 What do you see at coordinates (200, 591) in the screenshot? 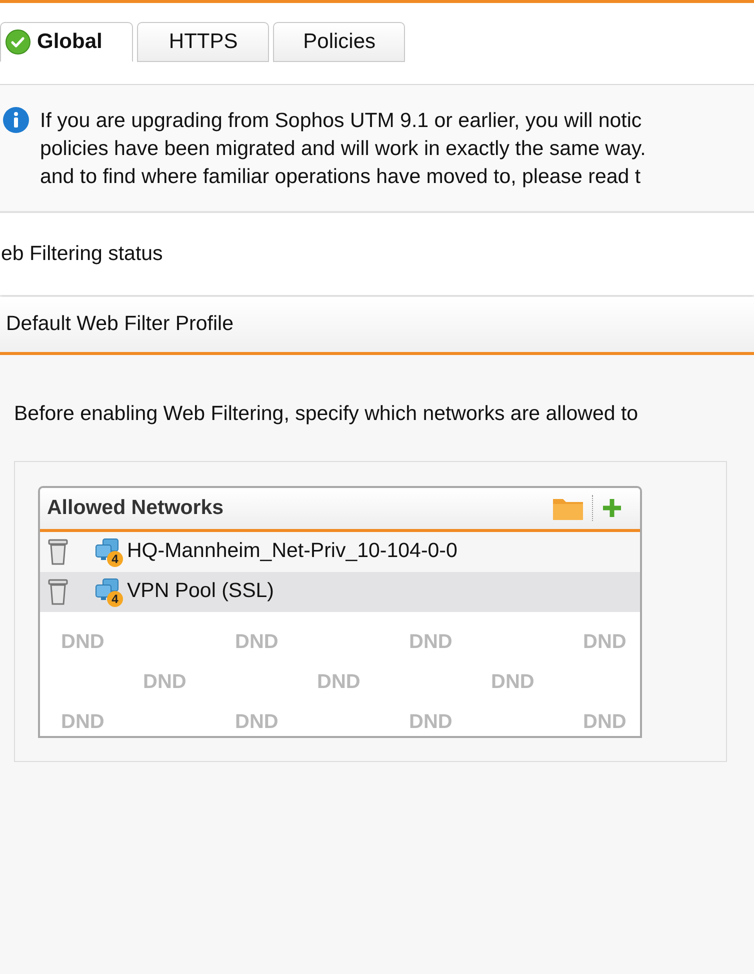
I see `network-name: VPN Pool (SSL)` at bounding box center [200, 591].